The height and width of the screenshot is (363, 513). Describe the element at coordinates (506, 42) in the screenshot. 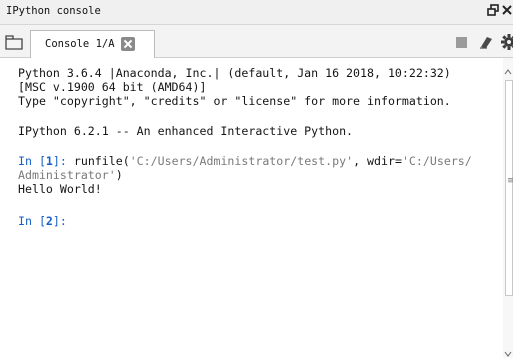

I see `gear-icon` at that location.